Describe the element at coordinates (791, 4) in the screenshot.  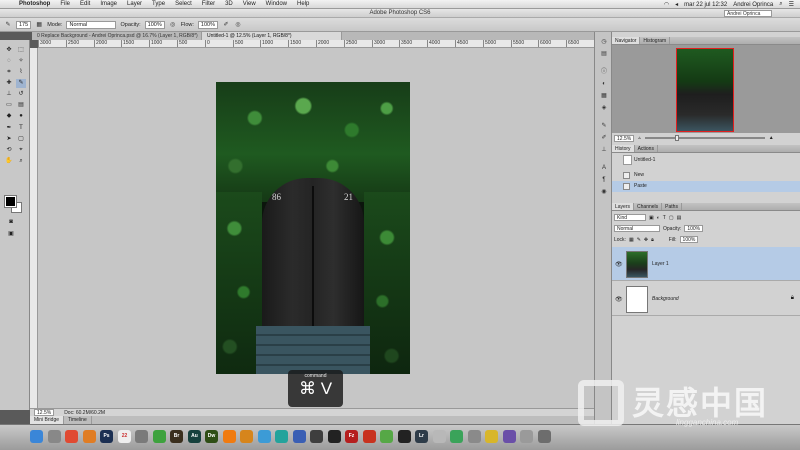
I see `notifications-icon: ☰` at that location.